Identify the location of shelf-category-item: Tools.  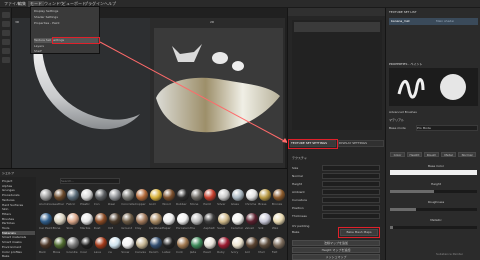
(18, 228).